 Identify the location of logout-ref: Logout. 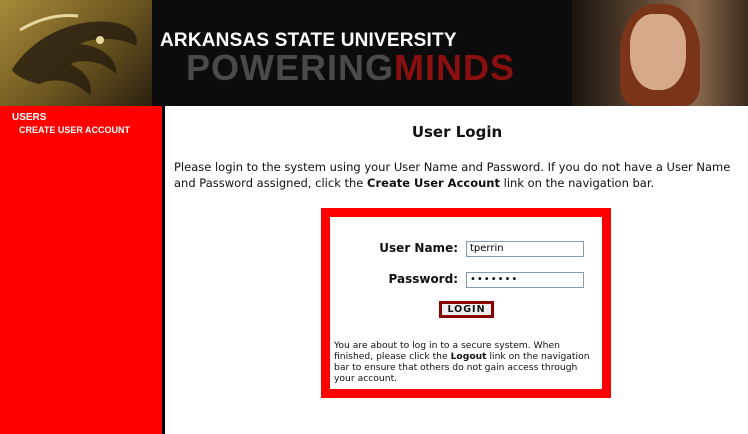
(468, 356).